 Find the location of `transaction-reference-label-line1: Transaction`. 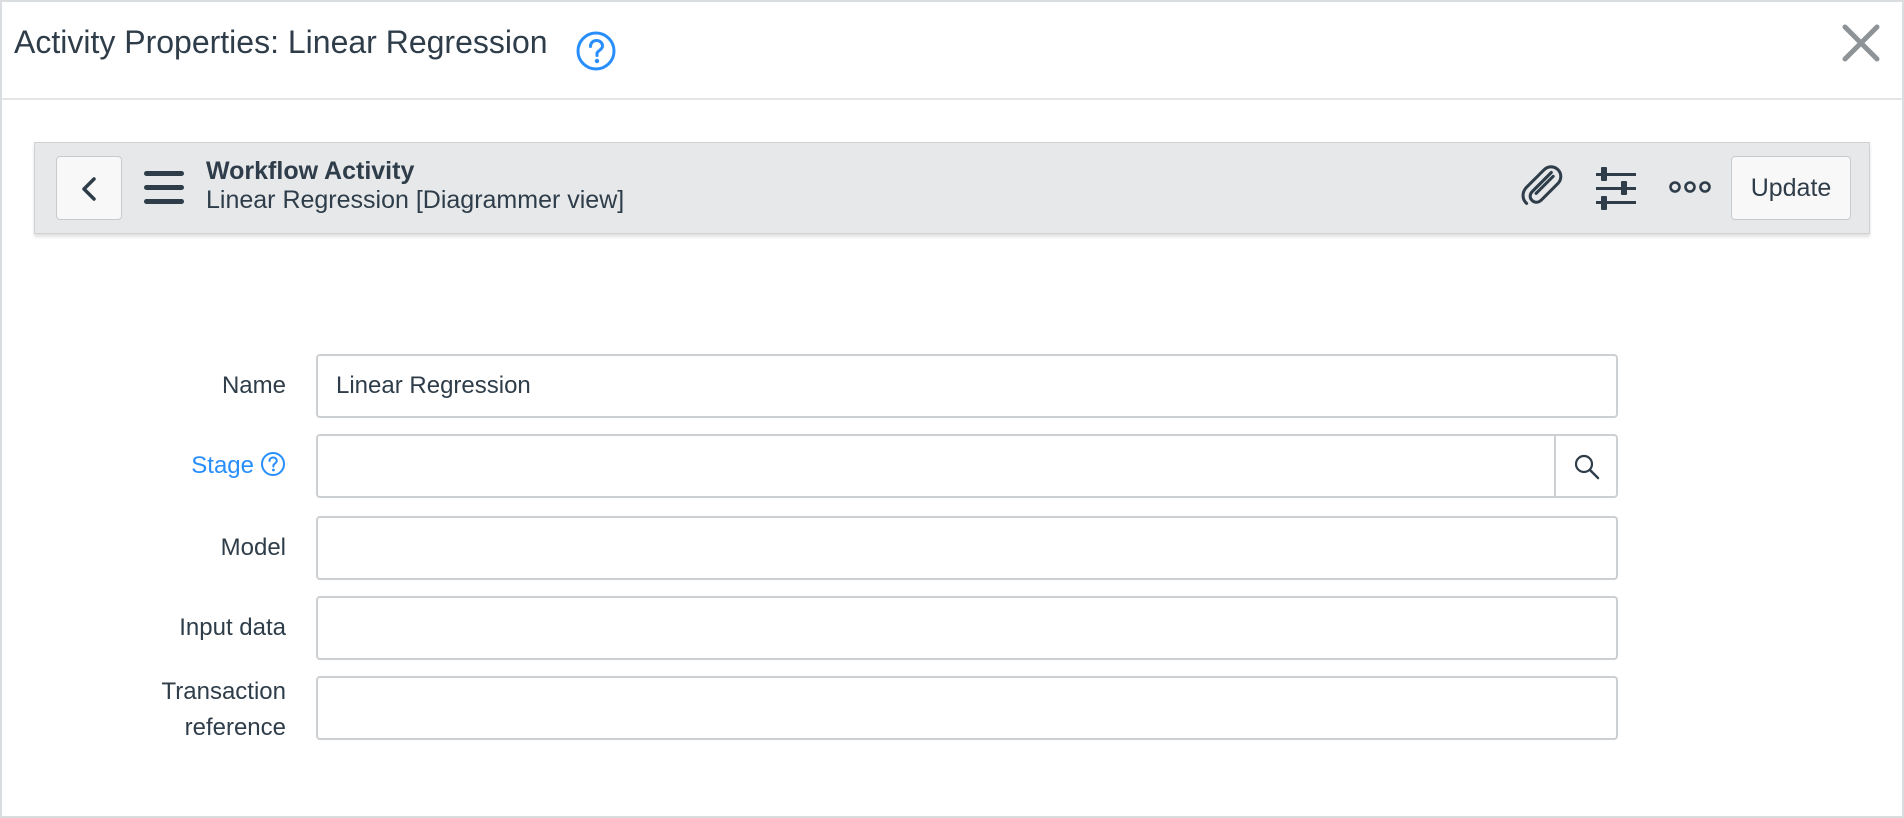

transaction-reference-label-line1: Transaction is located at coordinates (224, 691).